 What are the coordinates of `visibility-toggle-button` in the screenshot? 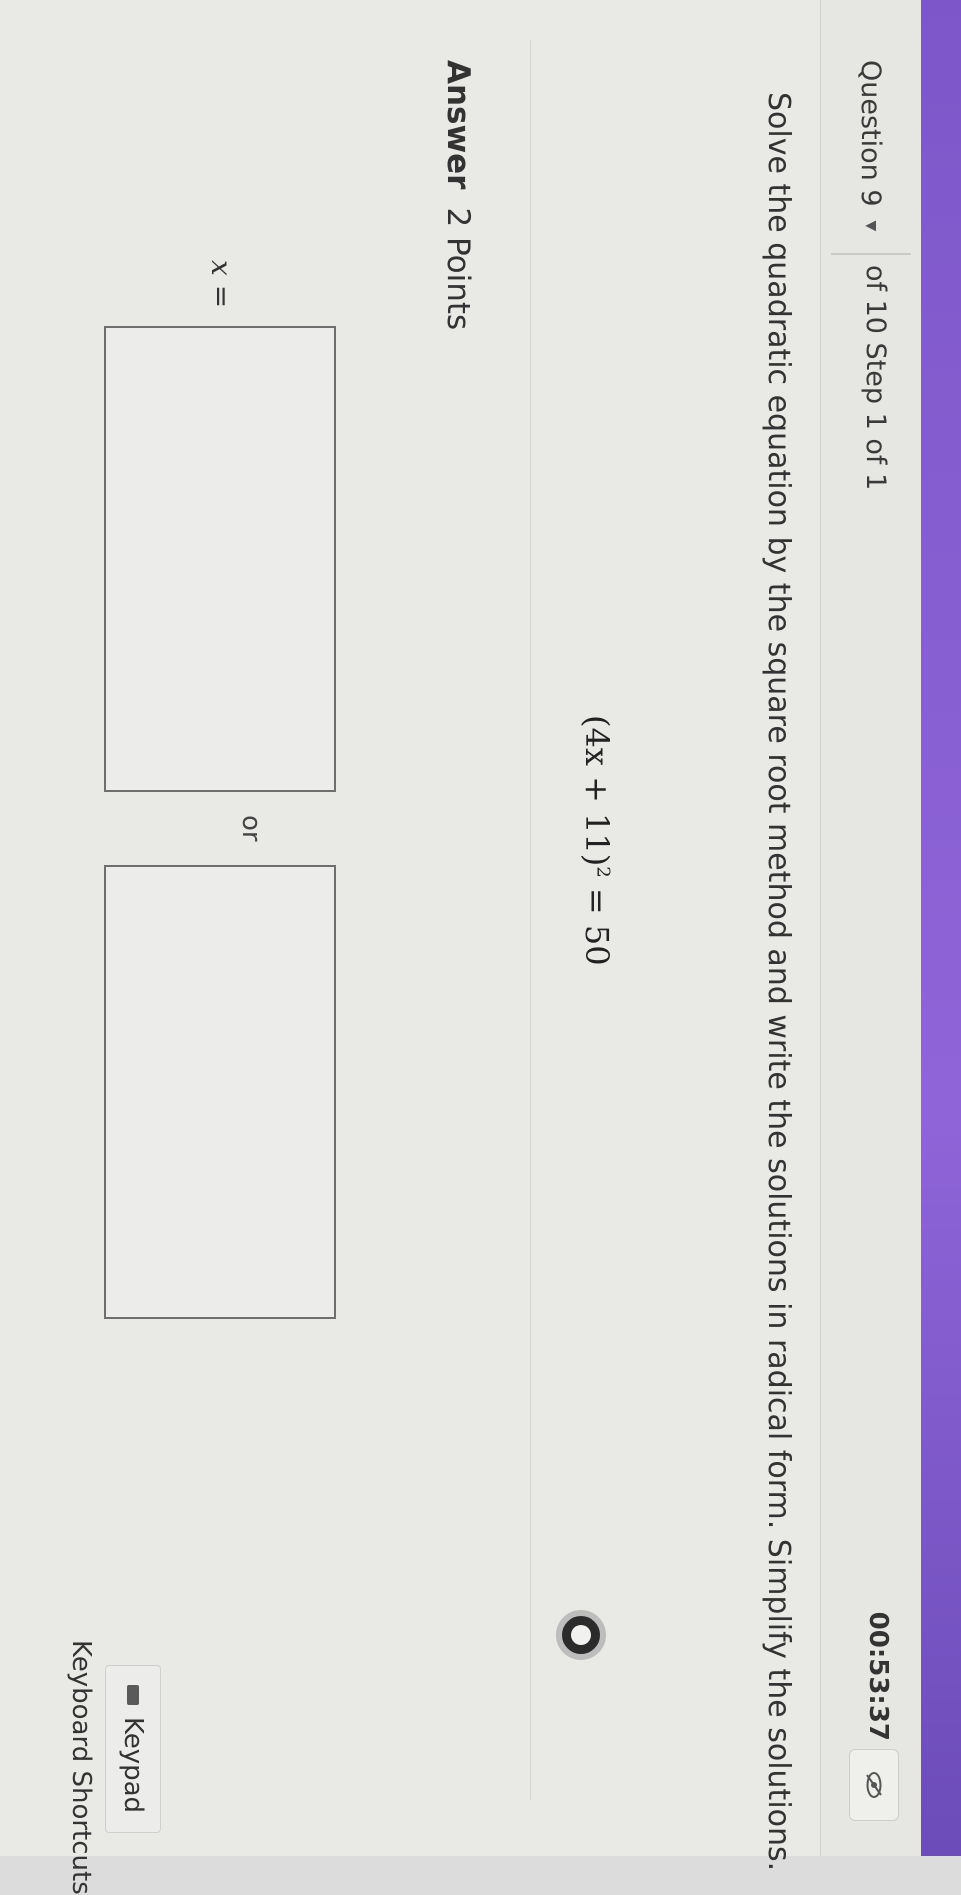 It's located at (874, 1785).